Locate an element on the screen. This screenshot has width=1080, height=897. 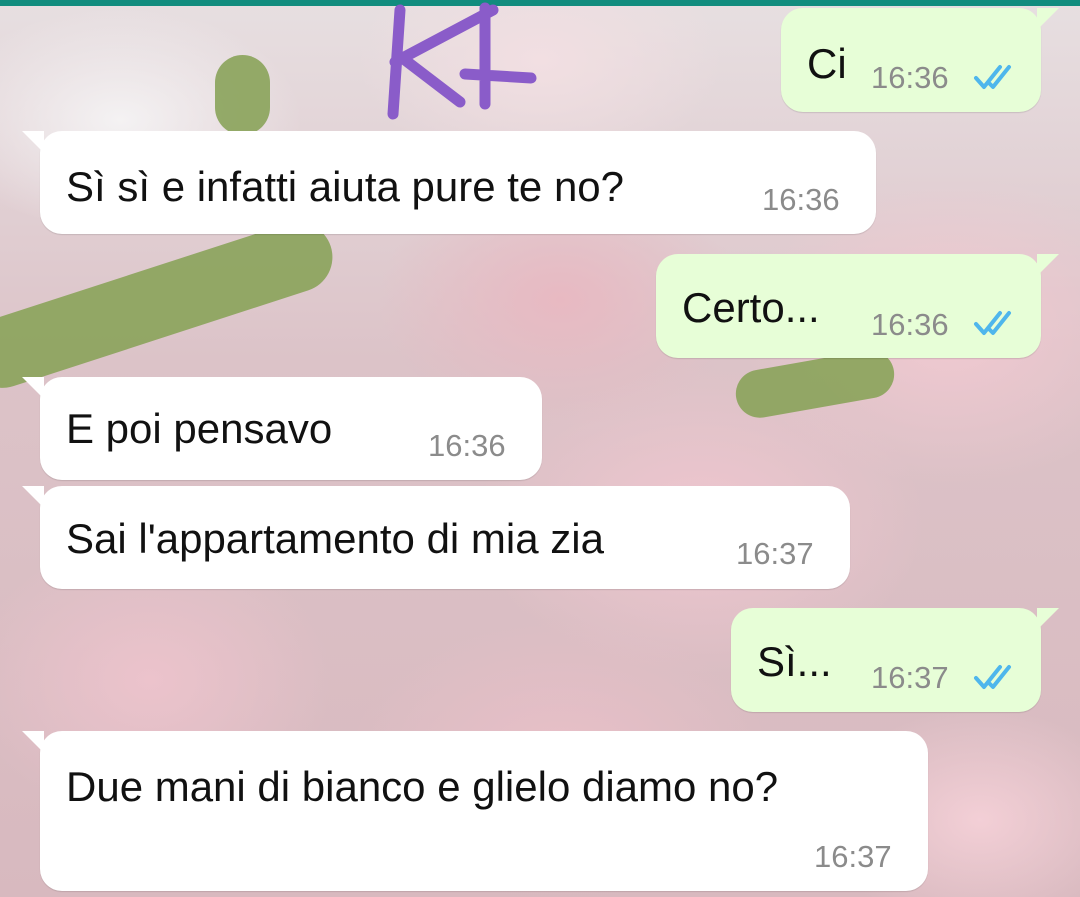
message-text: Sai l'appartamento di mia zia is located at coordinates (335, 538).